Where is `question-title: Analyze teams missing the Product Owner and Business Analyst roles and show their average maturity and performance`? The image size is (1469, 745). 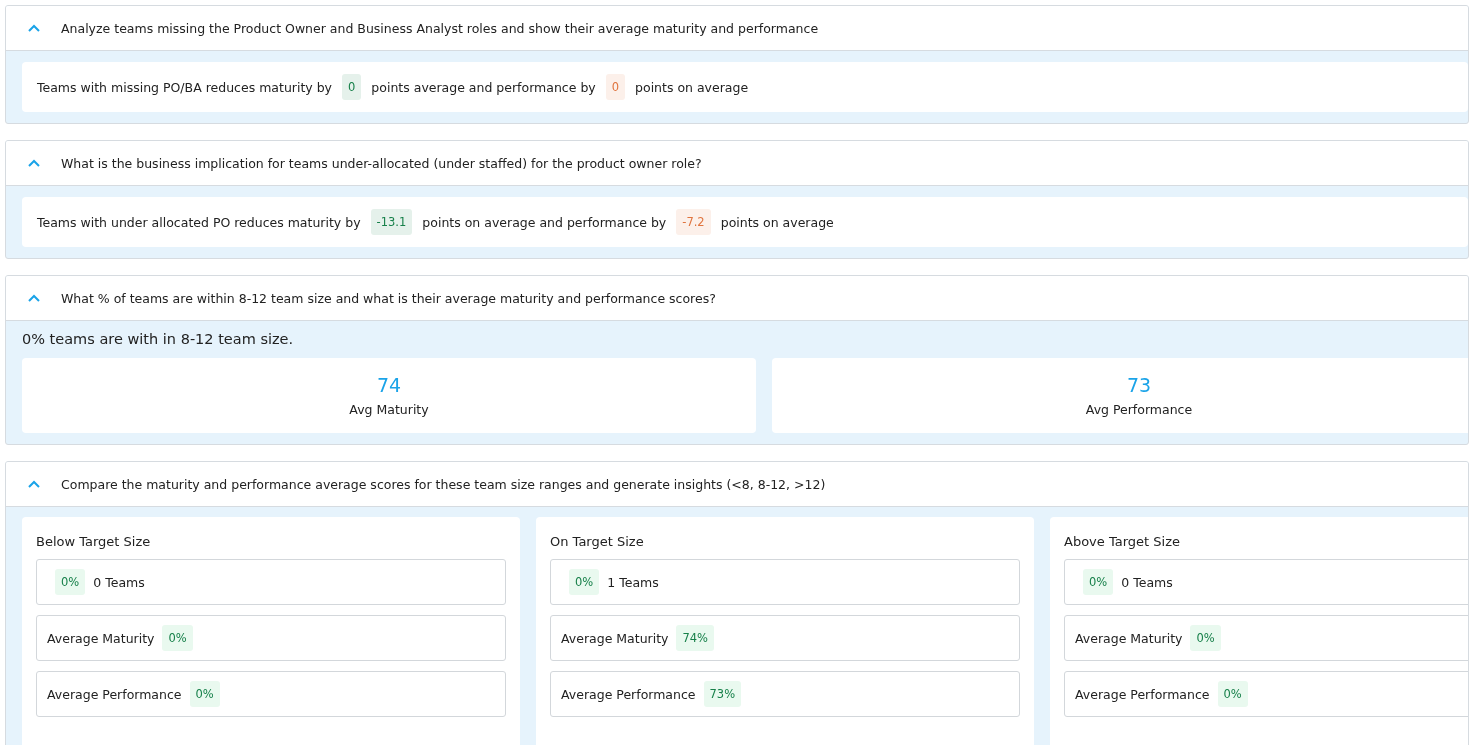
question-title: Analyze teams missing the Product Owner and Business Analyst roles and show their average maturity and performance is located at coordinates (440, 28).